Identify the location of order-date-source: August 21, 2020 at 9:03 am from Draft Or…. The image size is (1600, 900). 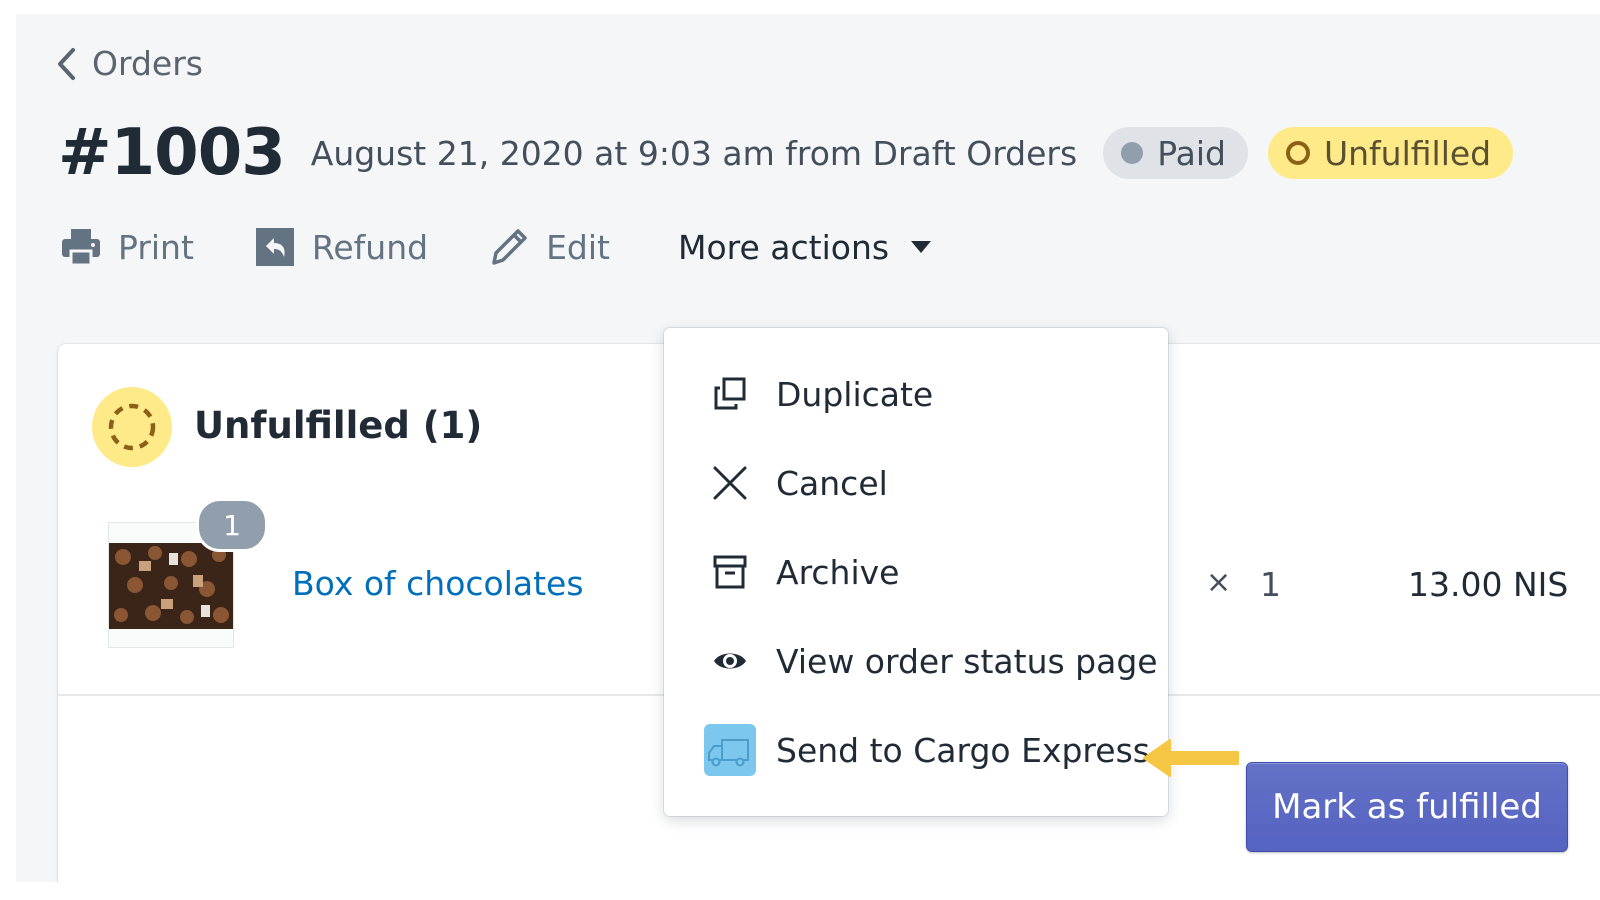
(694, 153).